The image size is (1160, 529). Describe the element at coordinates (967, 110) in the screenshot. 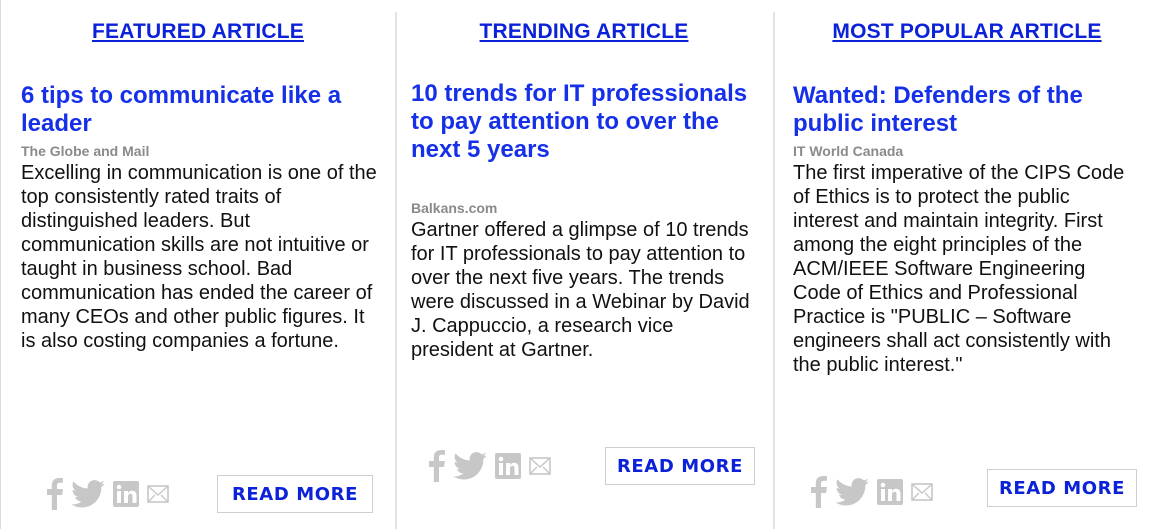

I see `most-popular-article-title: Wanted: Defenders of the public interest` at that location.